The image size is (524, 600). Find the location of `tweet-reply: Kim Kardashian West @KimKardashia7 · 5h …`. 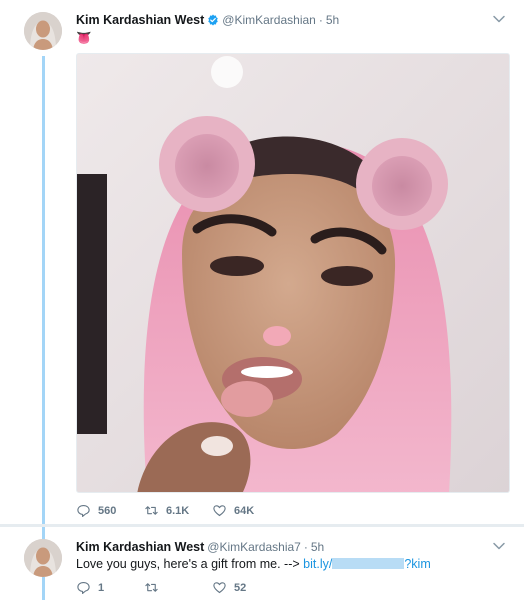

tweet-reply: Kim Kardashian West @KimKardashia7 · 5h … is located at coordinates (262, 563).